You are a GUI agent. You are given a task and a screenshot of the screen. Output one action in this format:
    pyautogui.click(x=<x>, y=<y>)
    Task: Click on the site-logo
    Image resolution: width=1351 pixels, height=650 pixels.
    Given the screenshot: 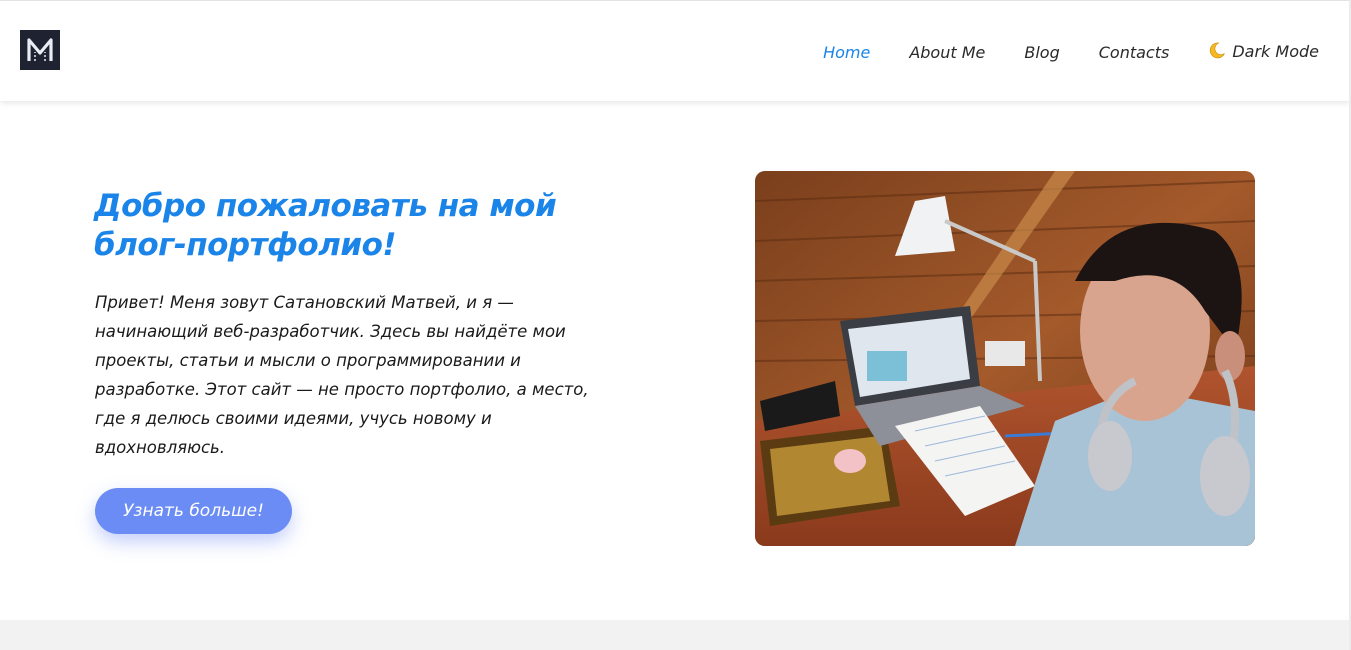 What is the action you would take?
    pyautogui.click(x=40, y=50)
    